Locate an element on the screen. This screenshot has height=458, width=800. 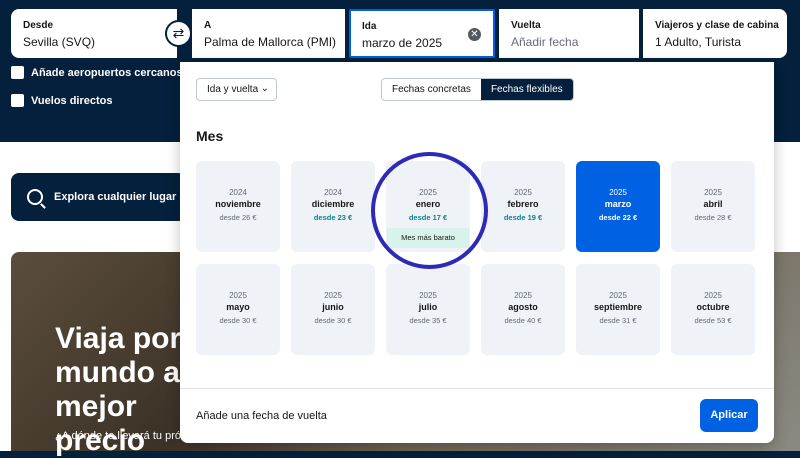
month-name: mayo is located at coordinates (238, 307).